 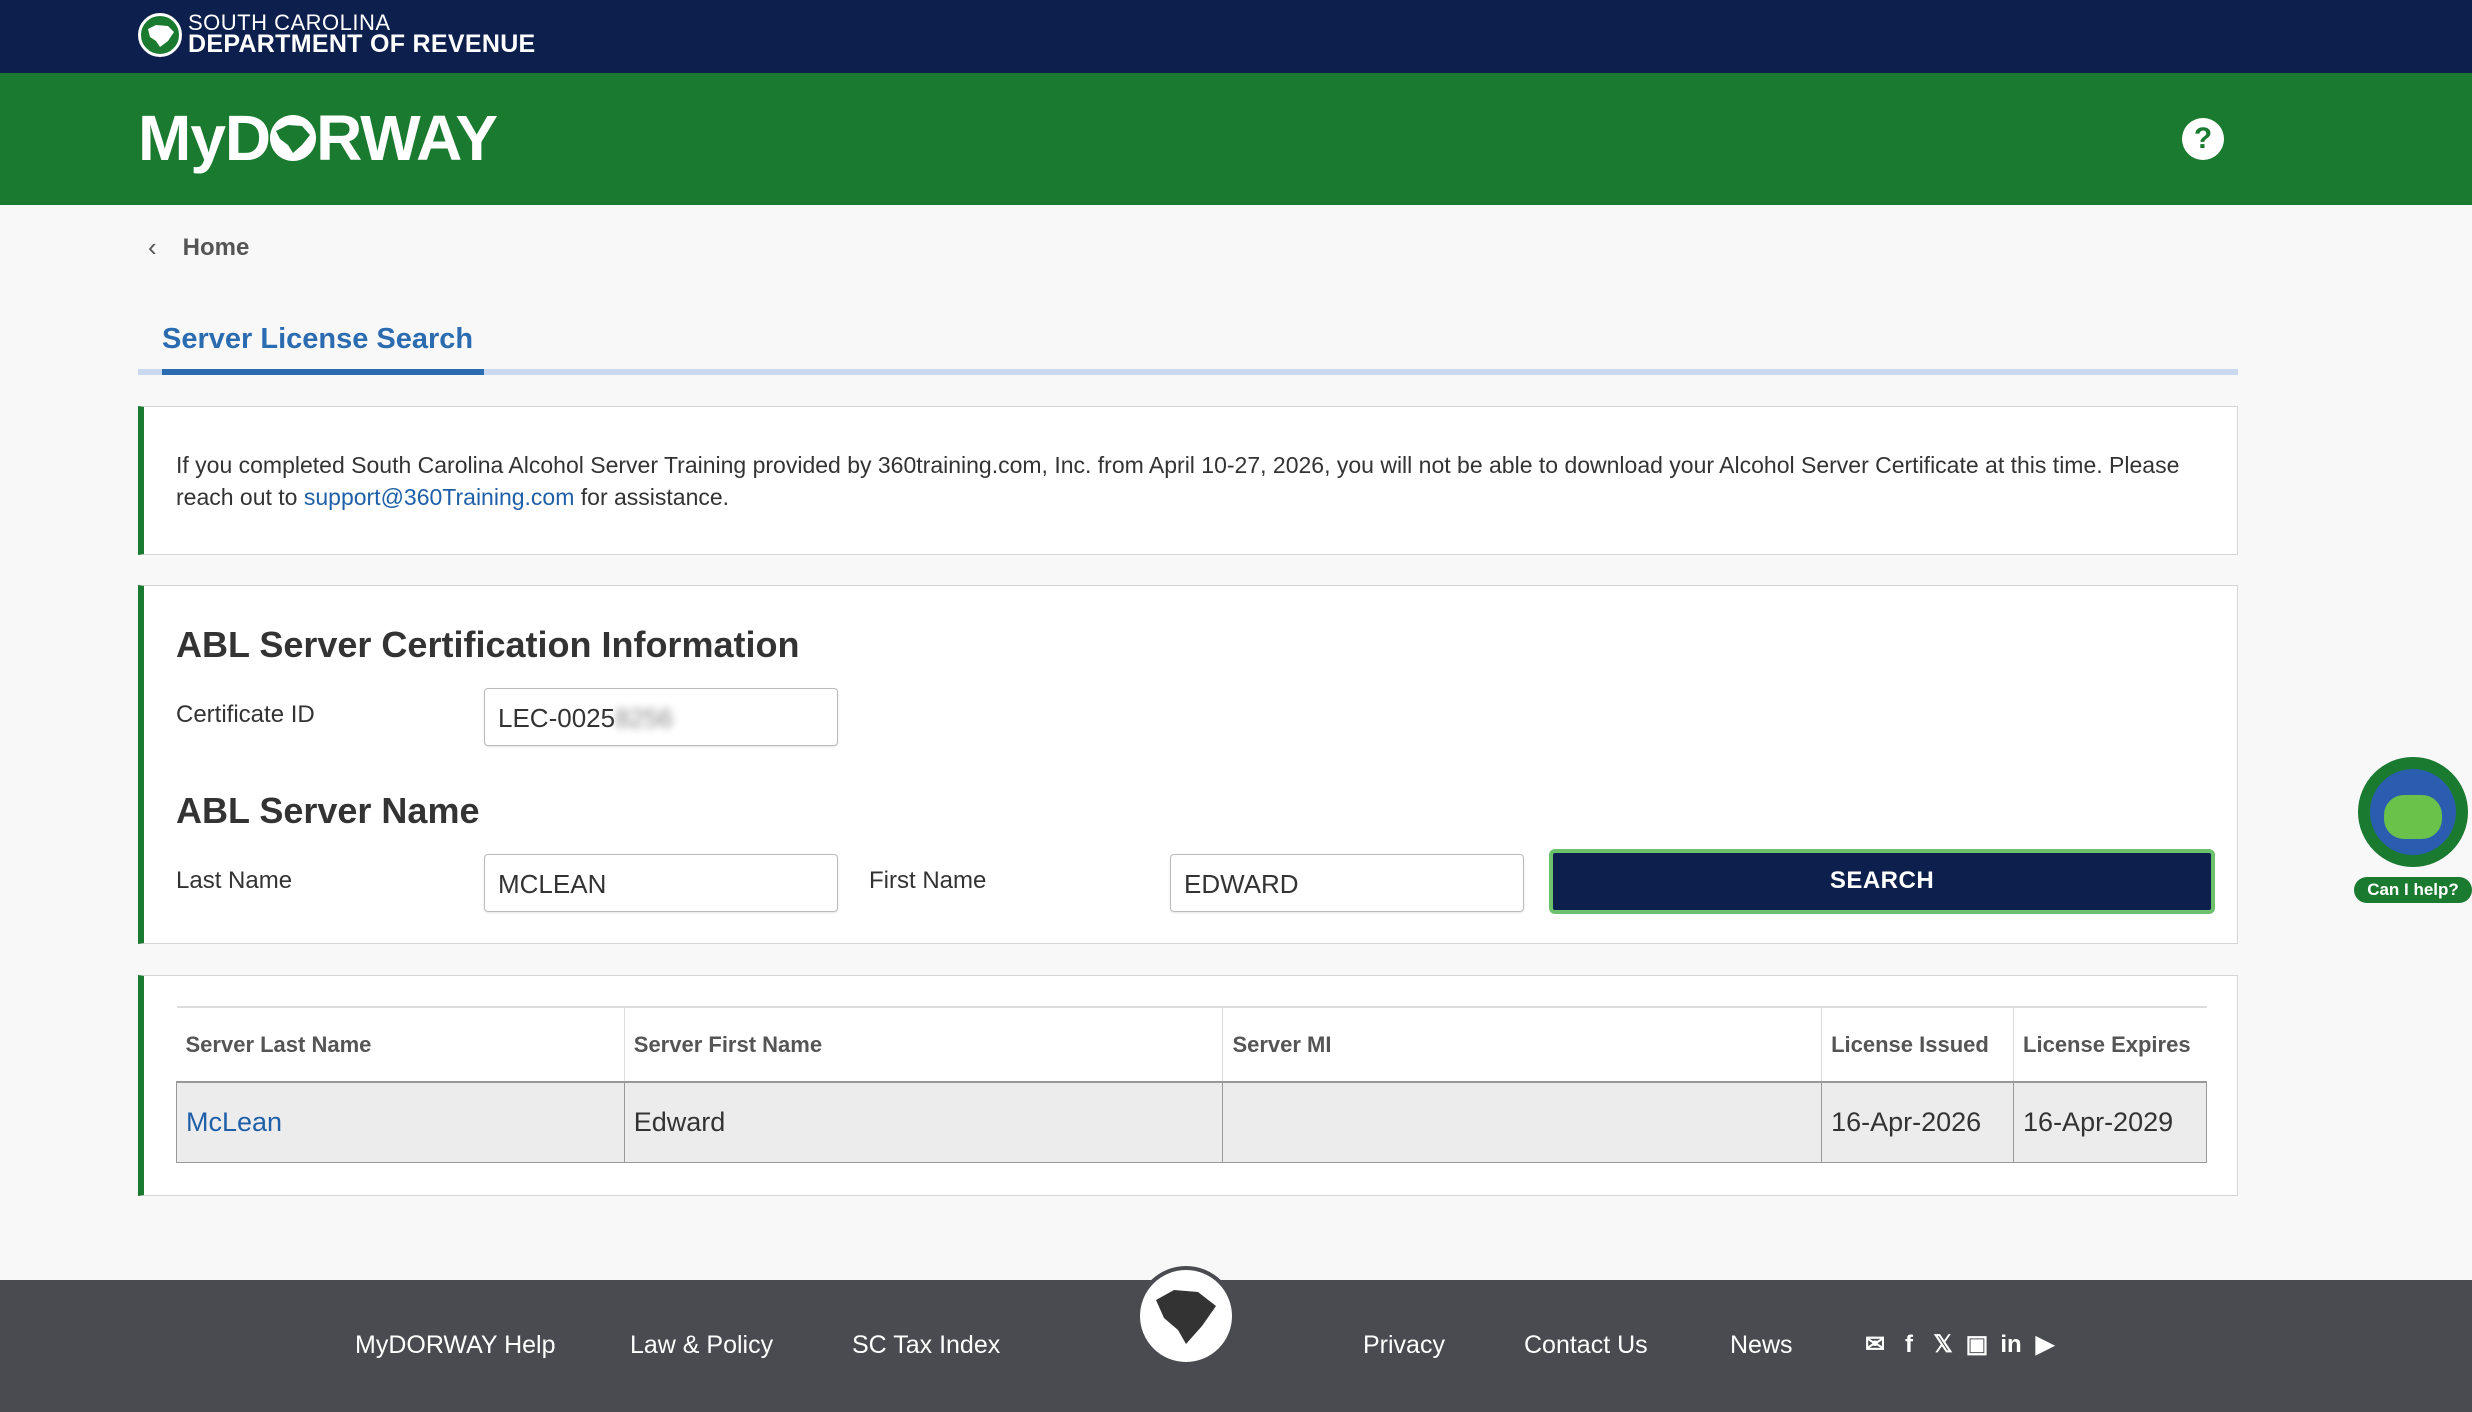 What do you see at coordinates (1977, 1345) in the screenshot?
I see `instagram-icon: ▣` at bounding box center [1977, 1345].